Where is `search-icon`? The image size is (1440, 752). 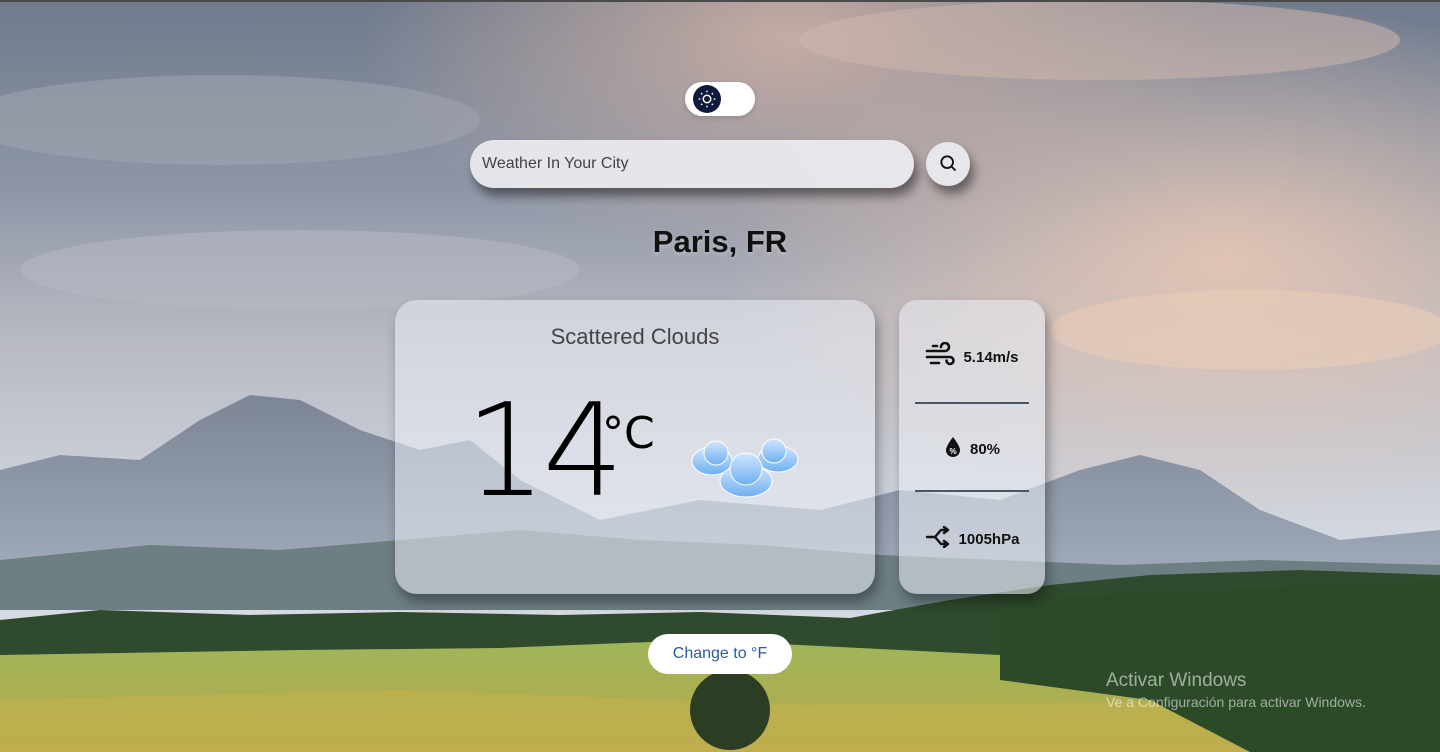
search-icon is located at coordinates (948, 164).